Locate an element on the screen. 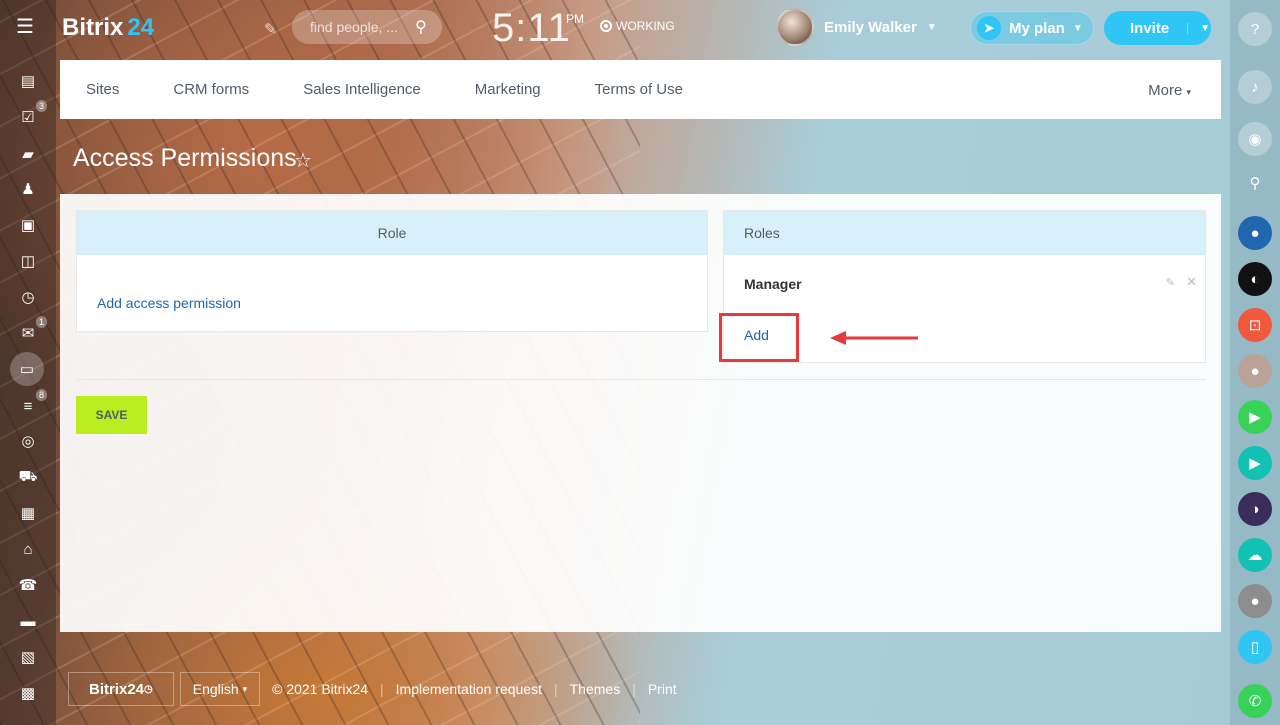 This screenshot has width=1280, height=725. target-icon: ◎ is located at coordinates (28, 441).